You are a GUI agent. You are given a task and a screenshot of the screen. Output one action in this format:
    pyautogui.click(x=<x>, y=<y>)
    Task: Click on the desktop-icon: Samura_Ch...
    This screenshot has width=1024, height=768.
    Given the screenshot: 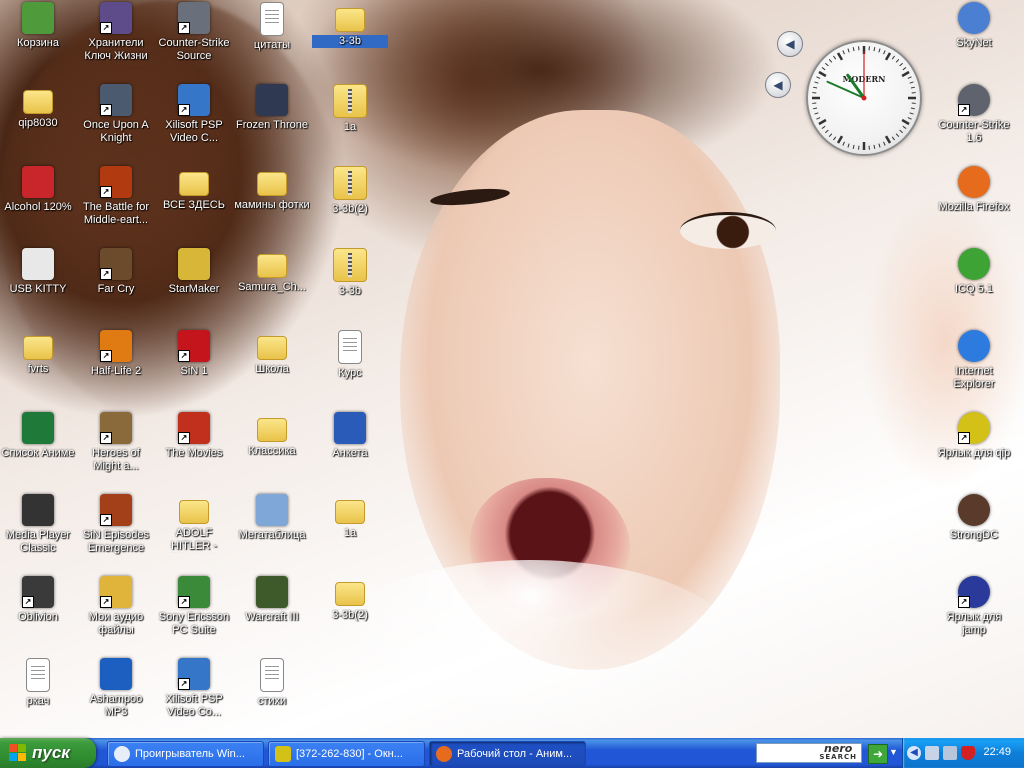 What is the action you would take?
    pyautogui.click(x=272, y=271)
    